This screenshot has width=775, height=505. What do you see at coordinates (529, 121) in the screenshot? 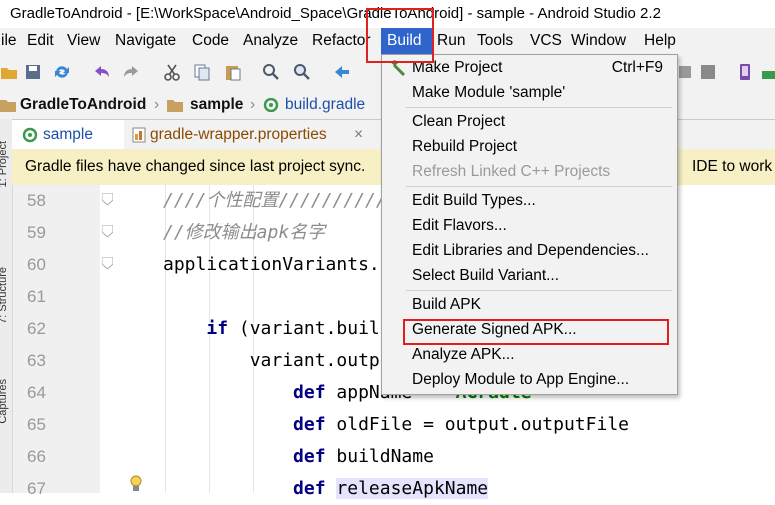
I see `menu-item-clean-project: Clean Project` at bounding box center [529, 121].